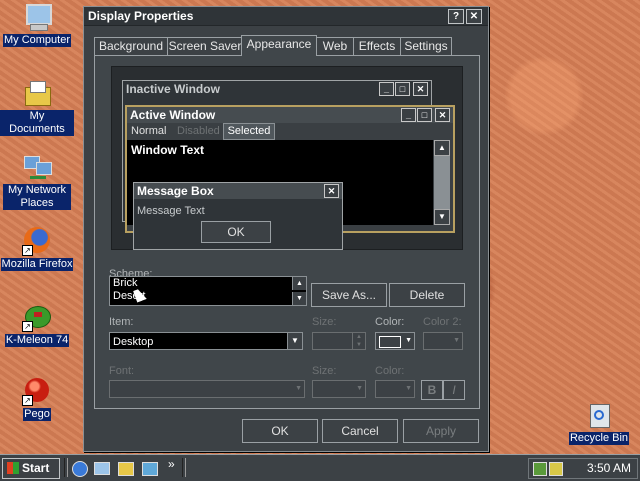 The width and height of the screenshot is (640, 481). Describe the element at coordinates (167, 150) in the screenshot. I see `window-text: Window Text` at that location.